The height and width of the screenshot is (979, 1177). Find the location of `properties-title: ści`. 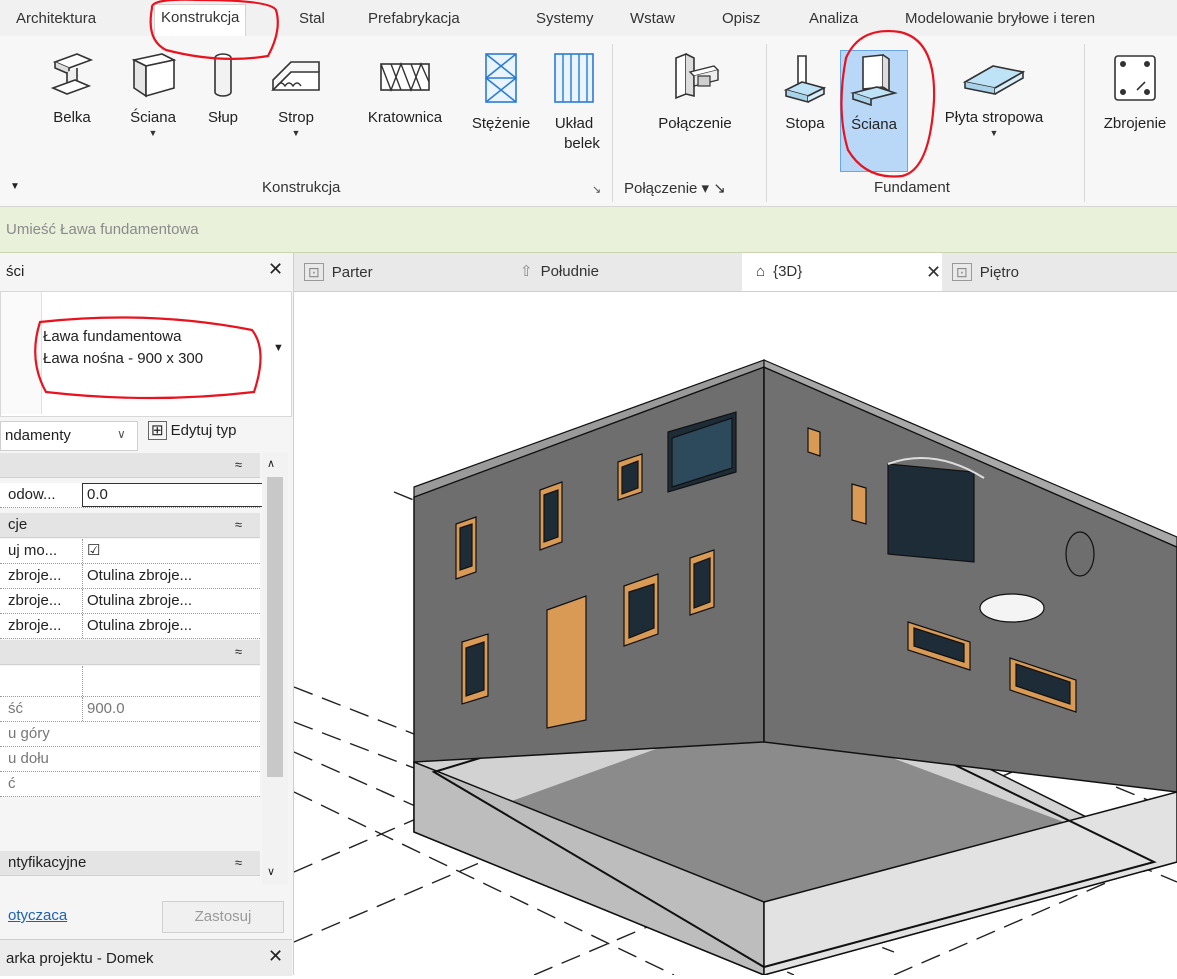

properties-title: ści is located at coordinates (15, 271).